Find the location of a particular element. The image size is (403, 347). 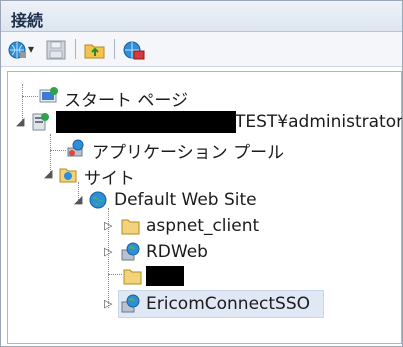

start-page-icon is located at coordinates (48, 95).